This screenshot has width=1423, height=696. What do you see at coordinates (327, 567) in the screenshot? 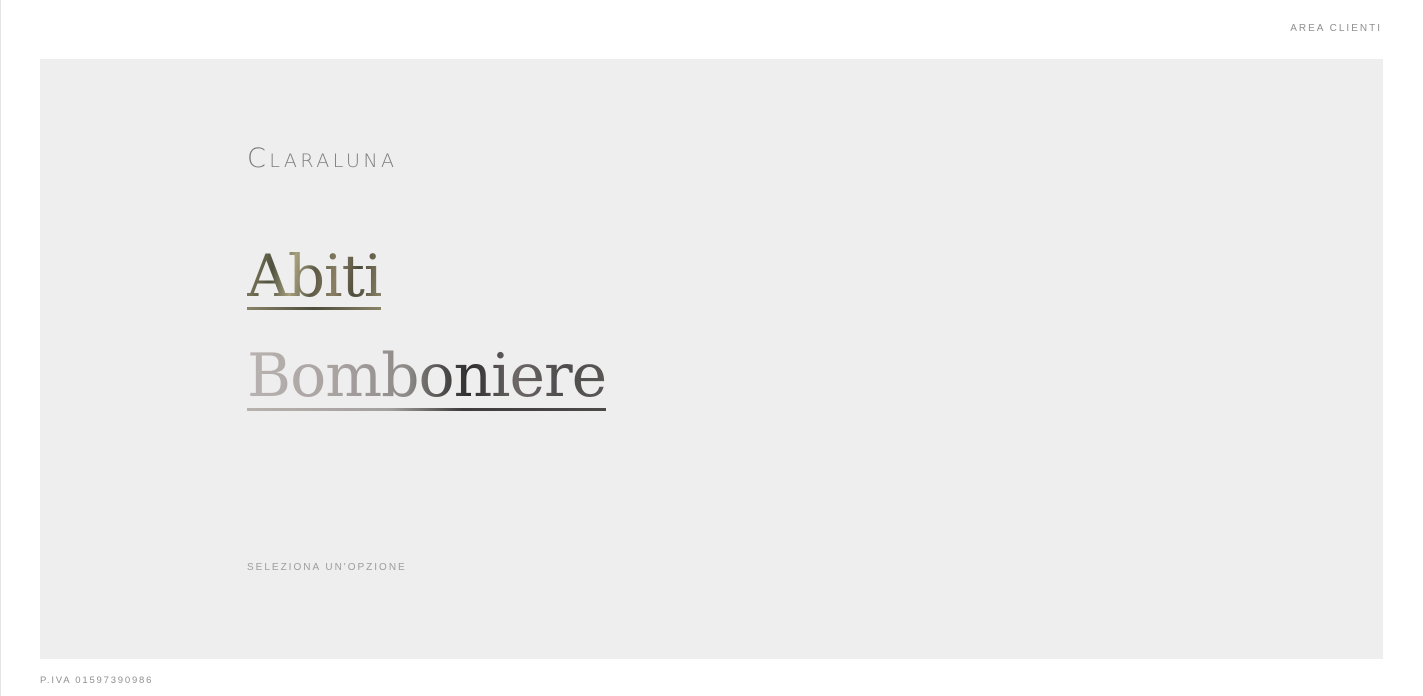
I see `select-option-hint: SELEZIONA UN'OPZIONE` at bounding box center [327, 567].